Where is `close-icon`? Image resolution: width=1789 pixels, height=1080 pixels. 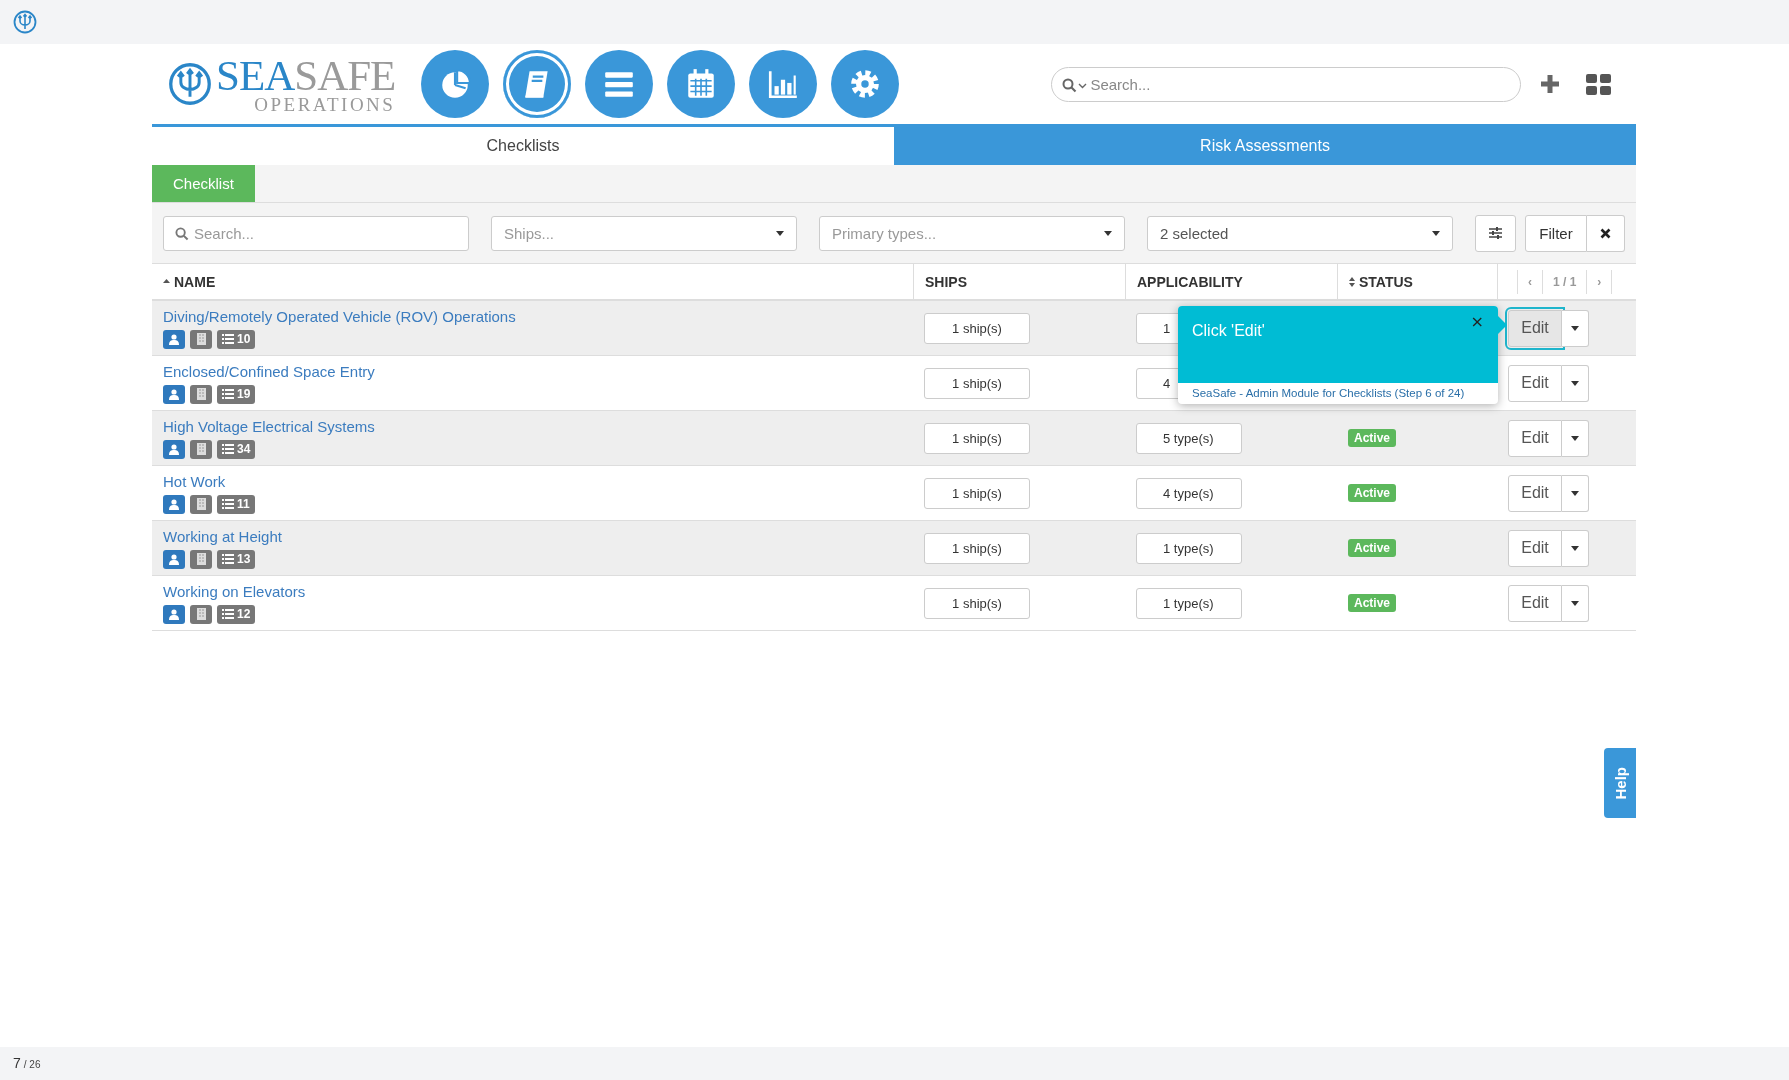 close-icon is located at coordinates (1605, 233).